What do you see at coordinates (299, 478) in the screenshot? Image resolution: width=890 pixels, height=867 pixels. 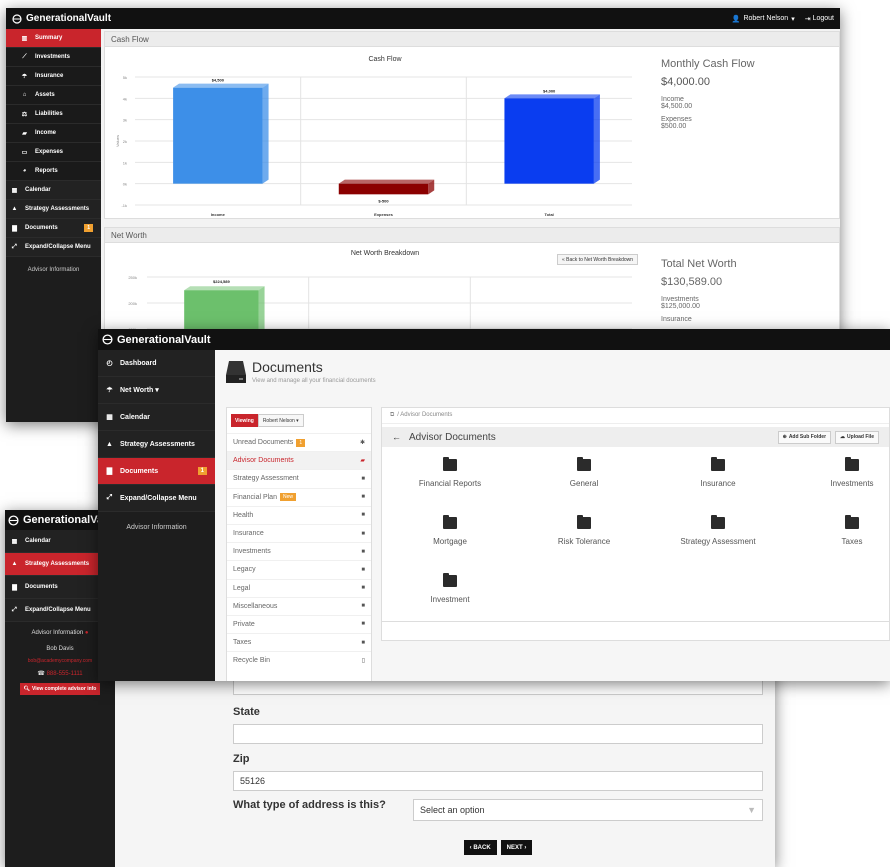 I see `folder-list-item: Strategy Assessment ■` at bounding box center [299, 478].